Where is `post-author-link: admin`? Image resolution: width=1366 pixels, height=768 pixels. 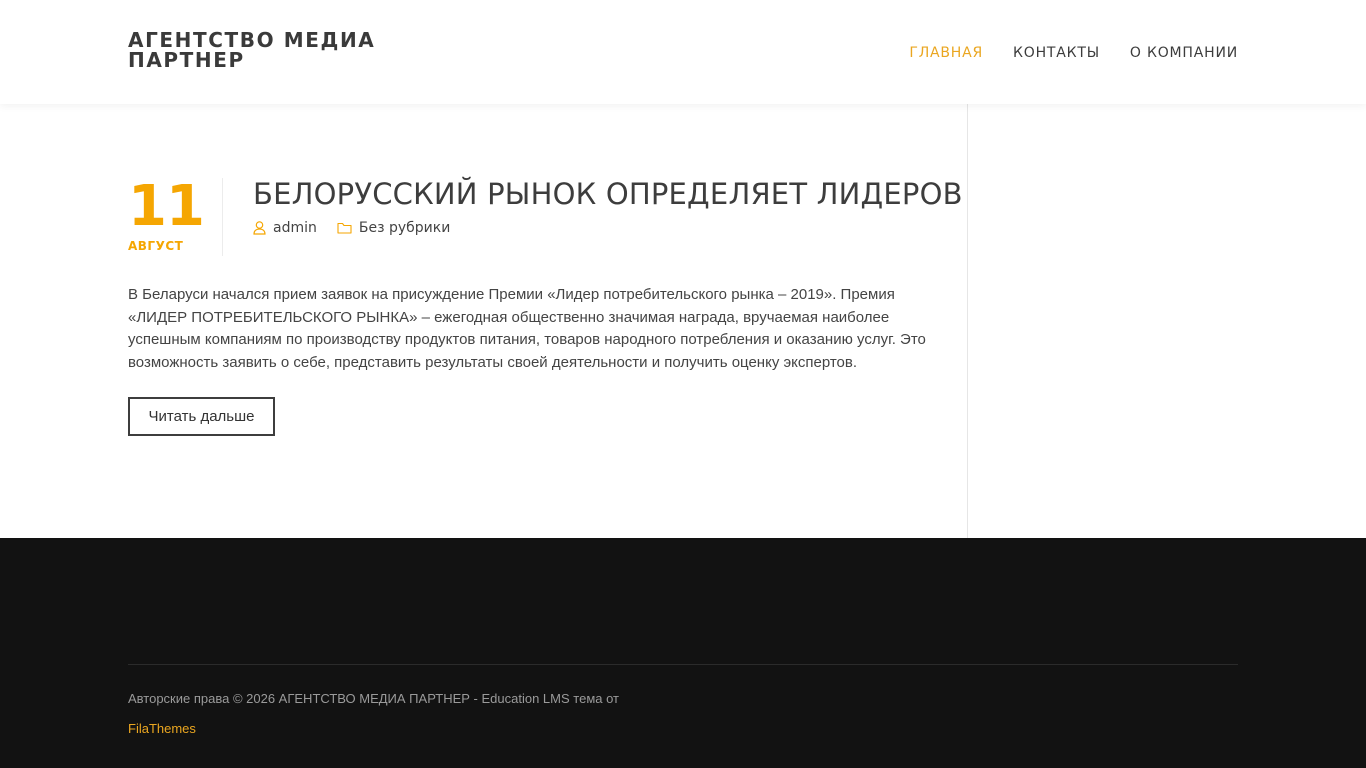
post-author-link: admin is located at coordinates (295, 228).